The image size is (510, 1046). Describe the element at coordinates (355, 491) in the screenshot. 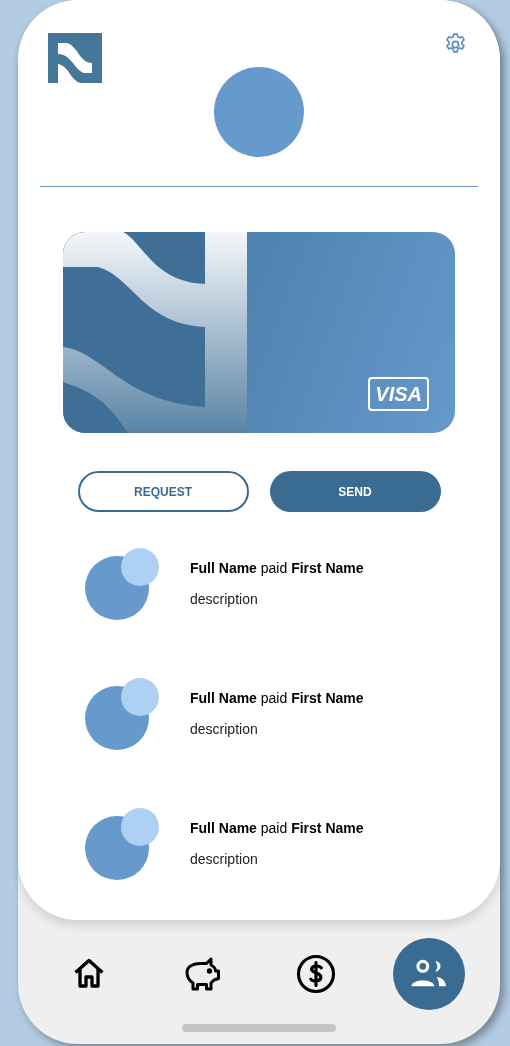

I see `action-button: SEND` at that location.